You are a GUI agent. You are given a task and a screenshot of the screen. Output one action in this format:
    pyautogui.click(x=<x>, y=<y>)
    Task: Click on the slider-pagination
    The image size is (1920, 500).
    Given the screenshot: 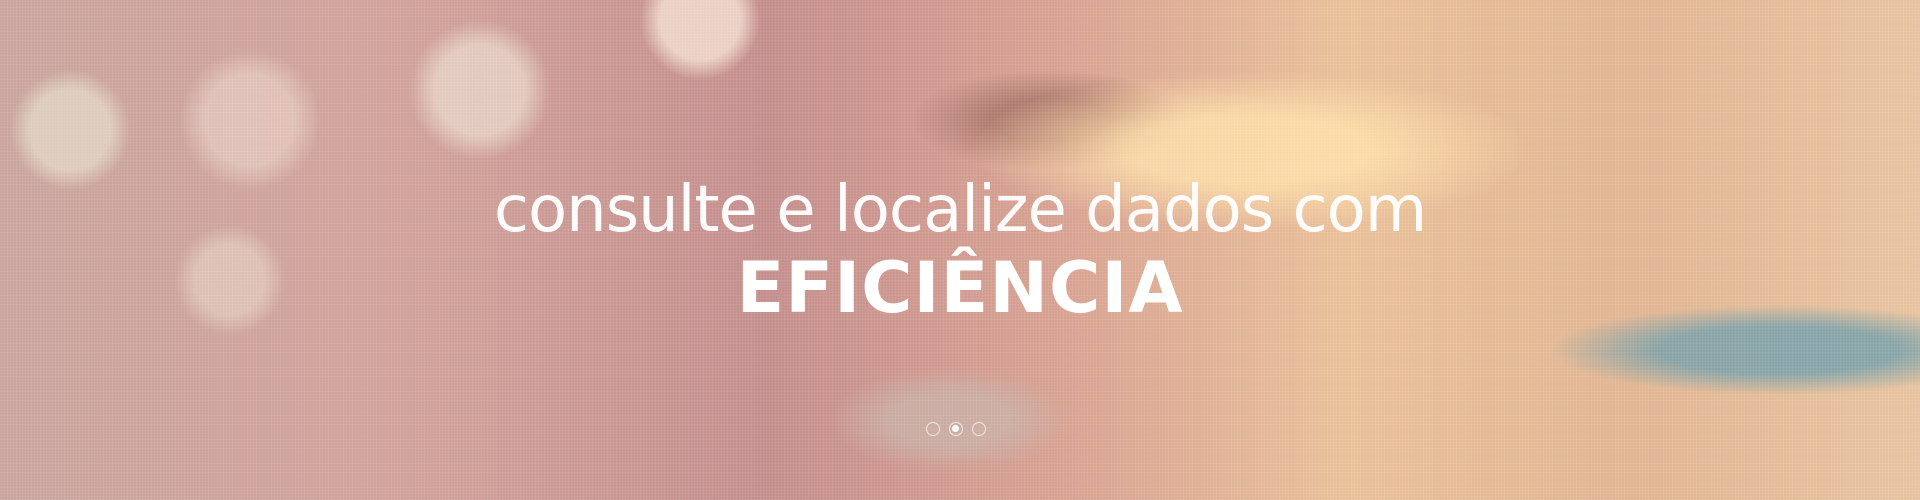 What is the action you would take?
    pyautogui.click(x=956, y=429)
    